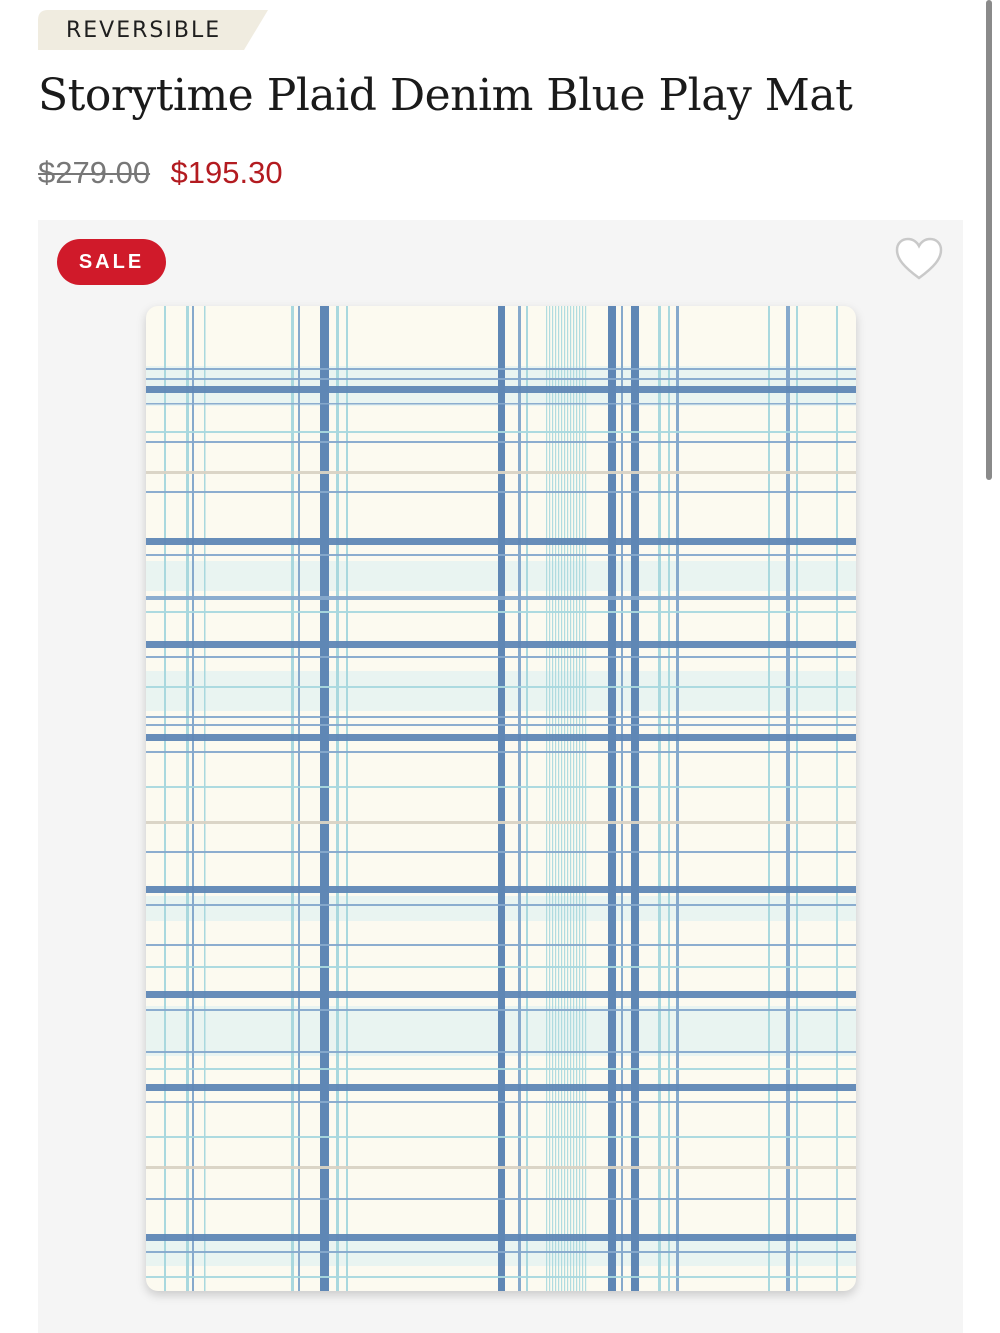 Image resolution: width=1000 pixels, height=1333 pixels. Describe the element at coordinates (144, 30) in the screenshot. I see `badge-label: REVERSIBLE` at that location.